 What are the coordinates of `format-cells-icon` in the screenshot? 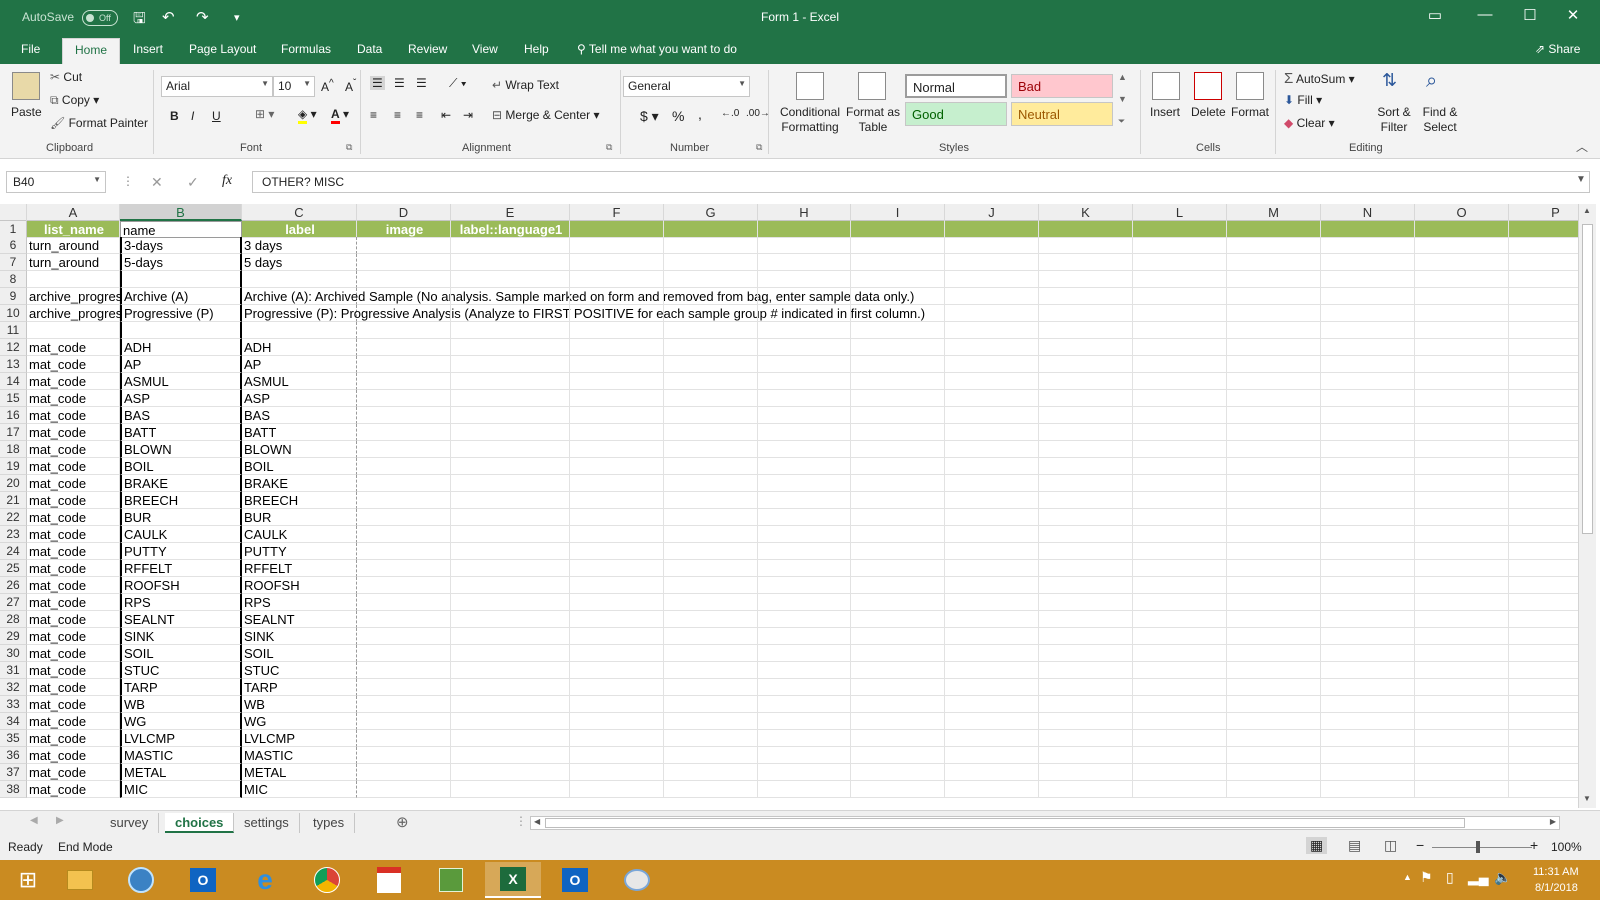 It's located at (1250, 86).